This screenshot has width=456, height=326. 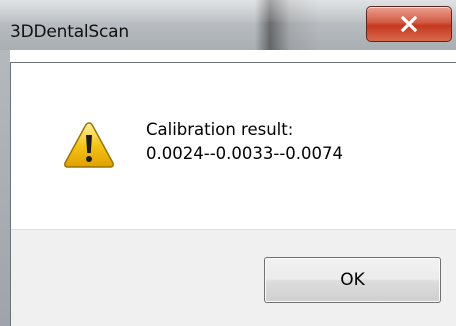 I want to click on close-button, so click(x=409, y=24).